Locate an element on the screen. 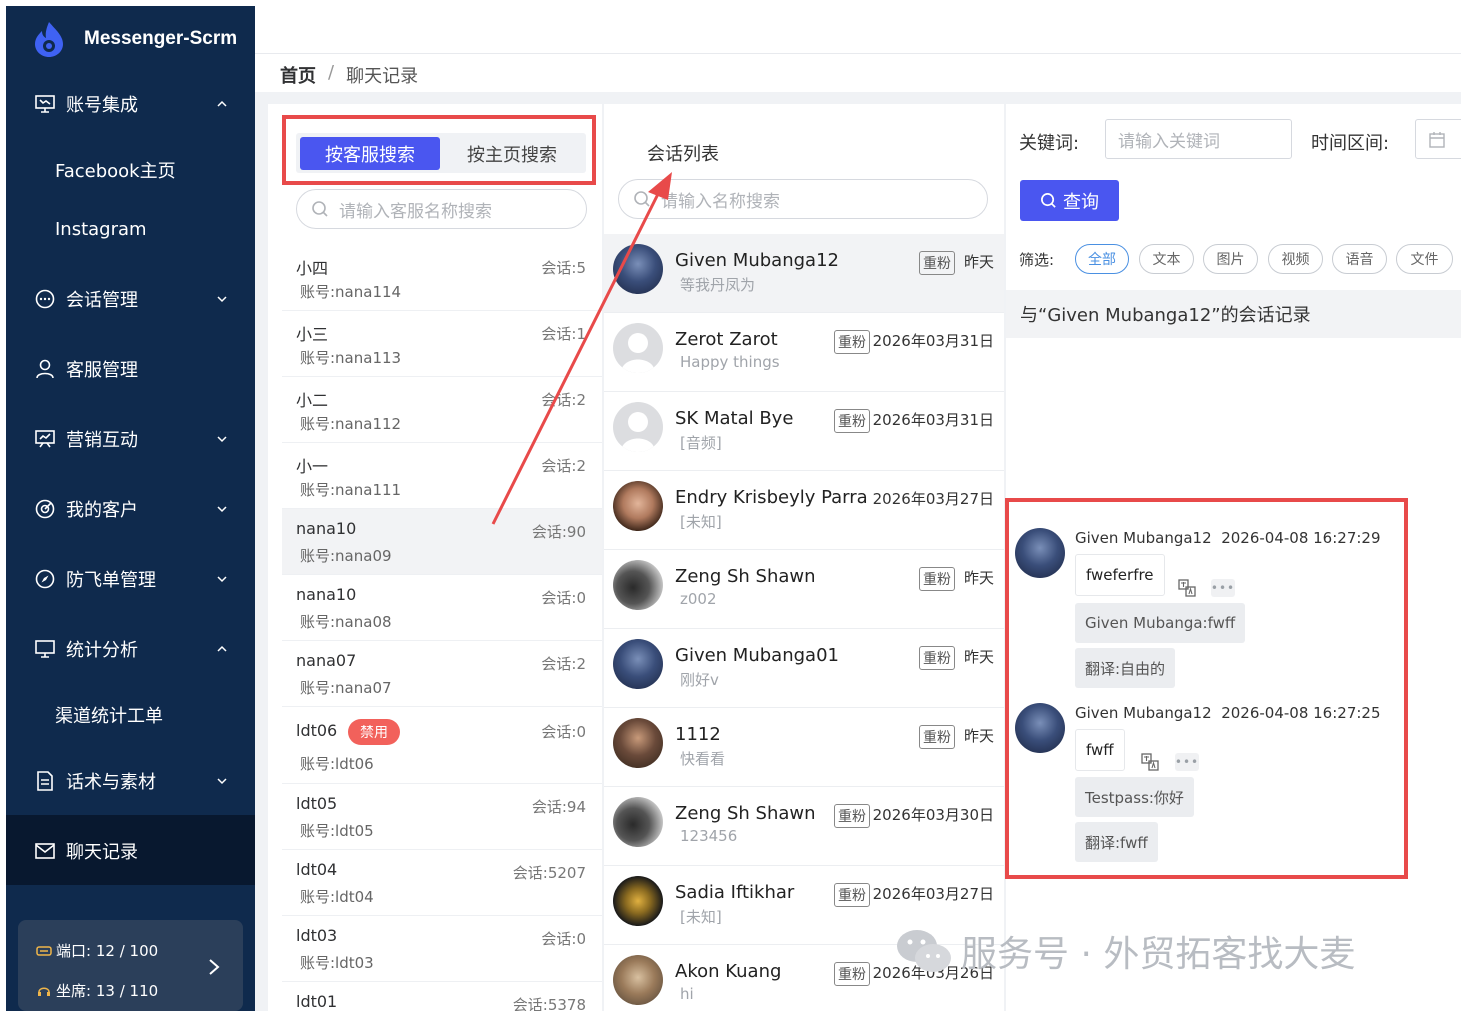  last-message: 快看看 is located at coordinates (703, 759).